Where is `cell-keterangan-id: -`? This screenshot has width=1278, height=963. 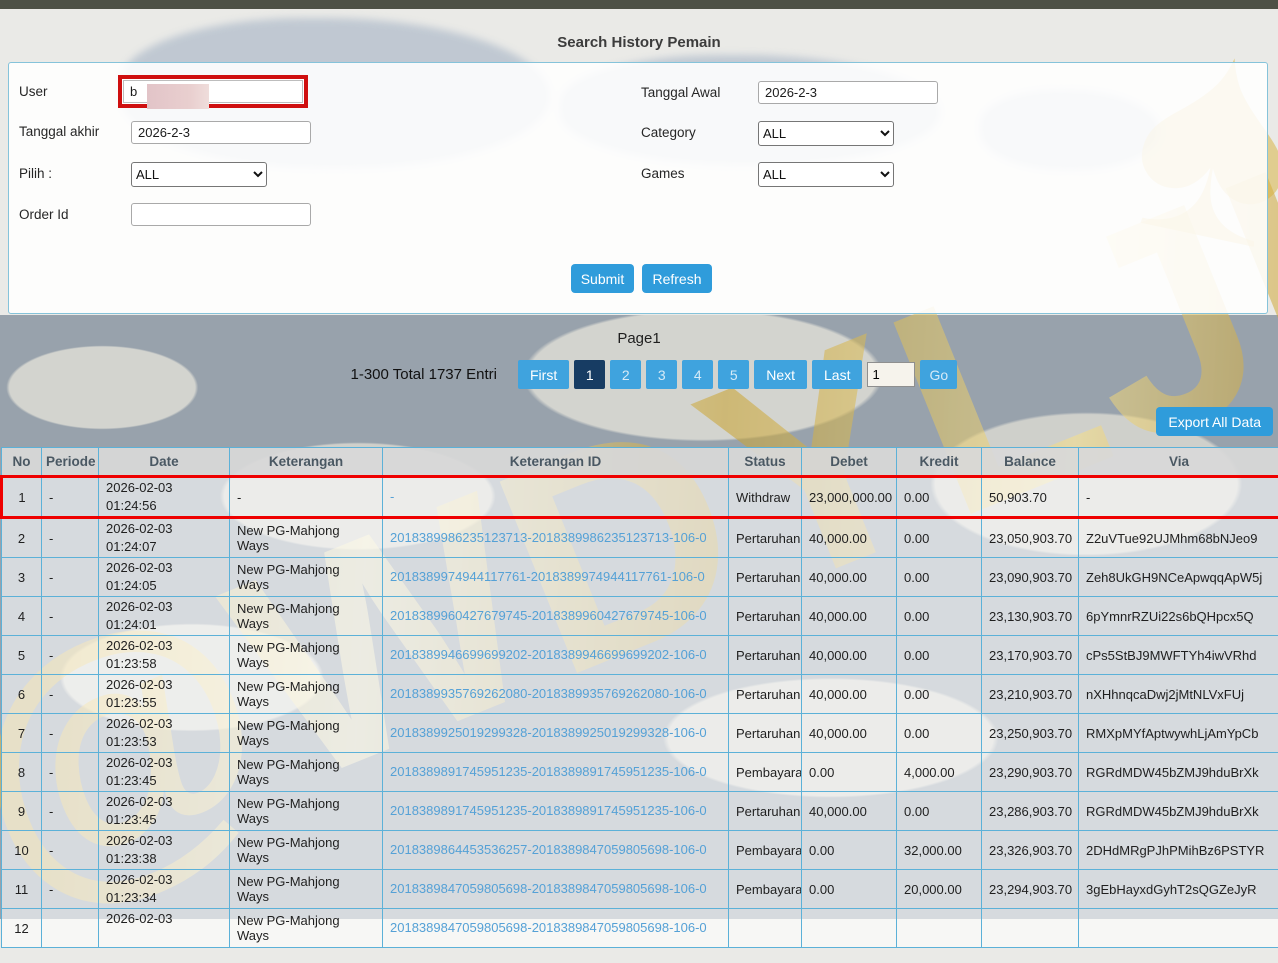 cell-keterangan-id: - is located at coordinates (556, 497).